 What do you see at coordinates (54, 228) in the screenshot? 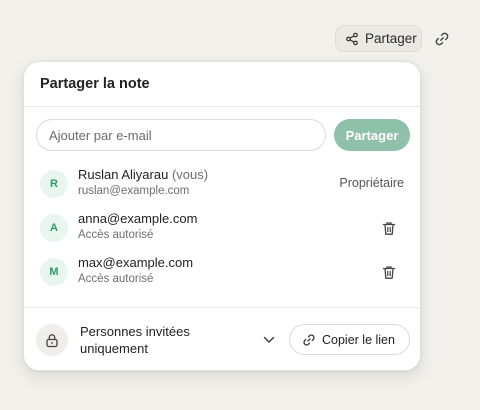
I see `avatar: A` at bounding box center [54, 228].